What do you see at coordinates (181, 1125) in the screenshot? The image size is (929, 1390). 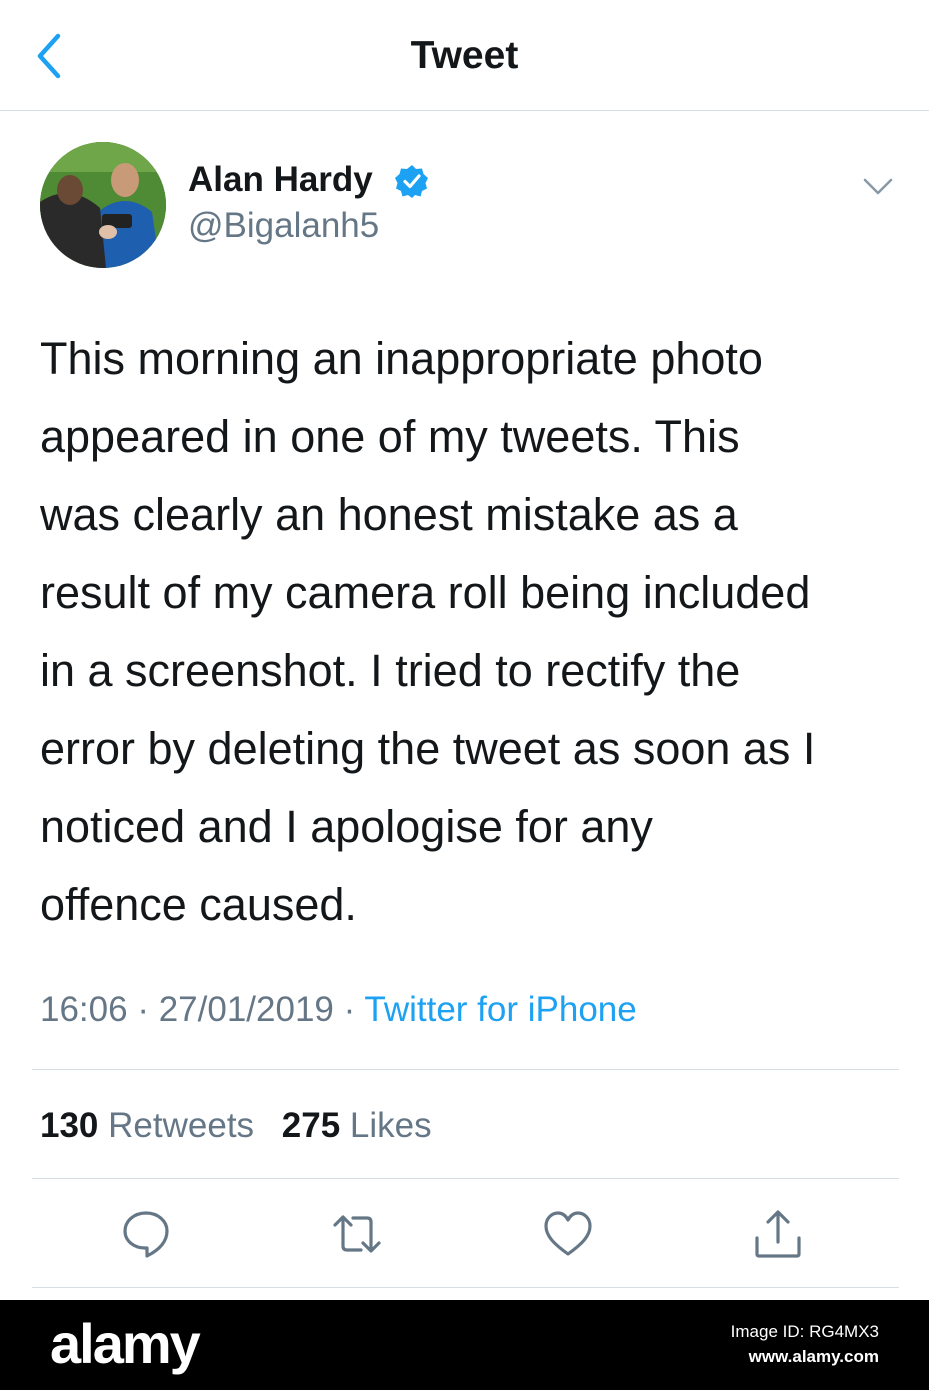 I see `retweets-label: Retweets` at bounding box center [181, 1125].